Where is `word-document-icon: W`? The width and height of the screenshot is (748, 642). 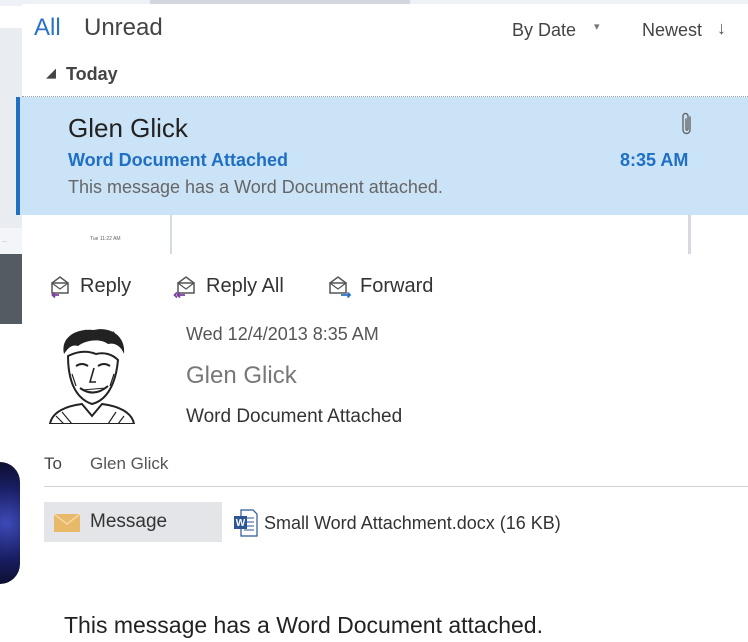 word-document-icon: W is located at coordinates (246, 523).